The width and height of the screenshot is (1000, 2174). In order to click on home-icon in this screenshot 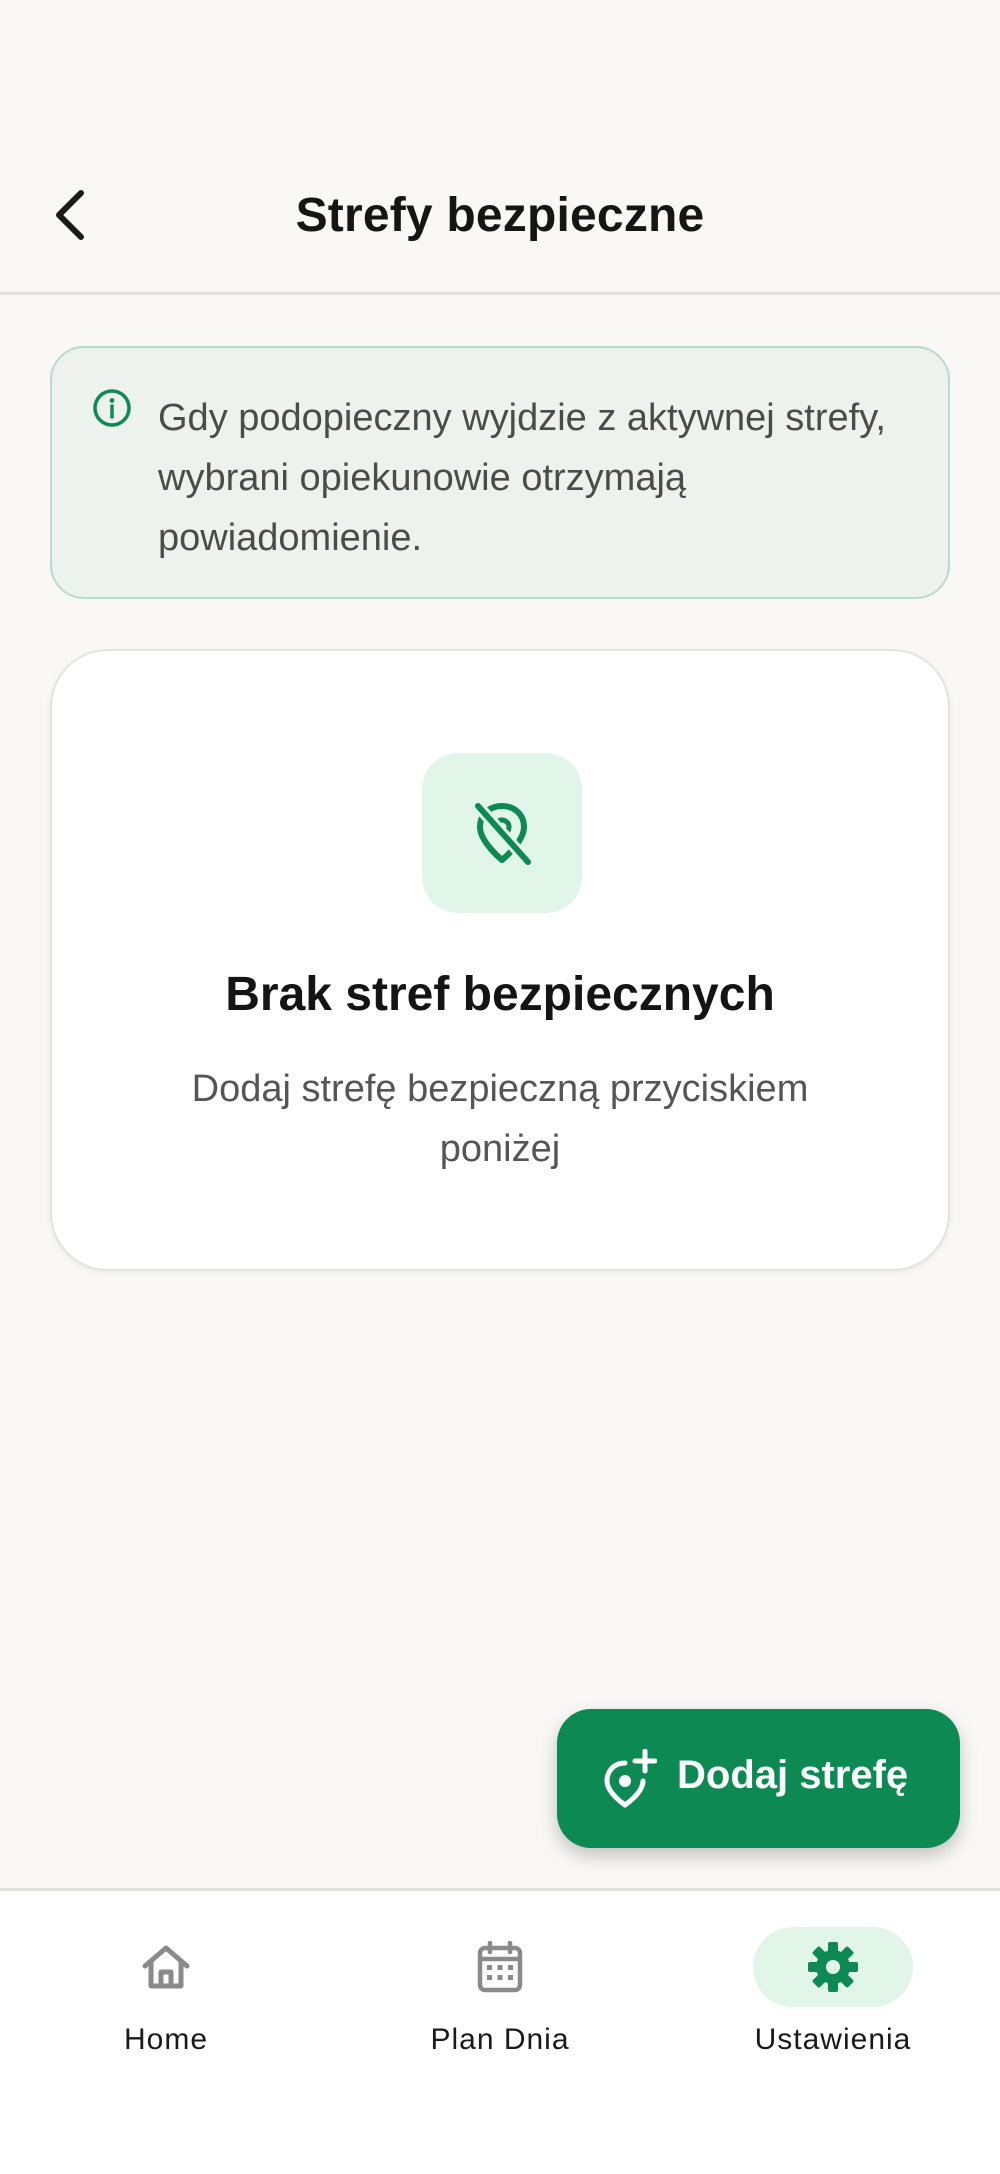, I will do `click(166, 1967)`.